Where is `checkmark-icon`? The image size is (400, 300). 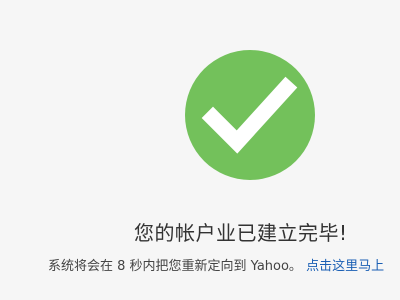 checkmark-icon is located at coordinates (249, 115).